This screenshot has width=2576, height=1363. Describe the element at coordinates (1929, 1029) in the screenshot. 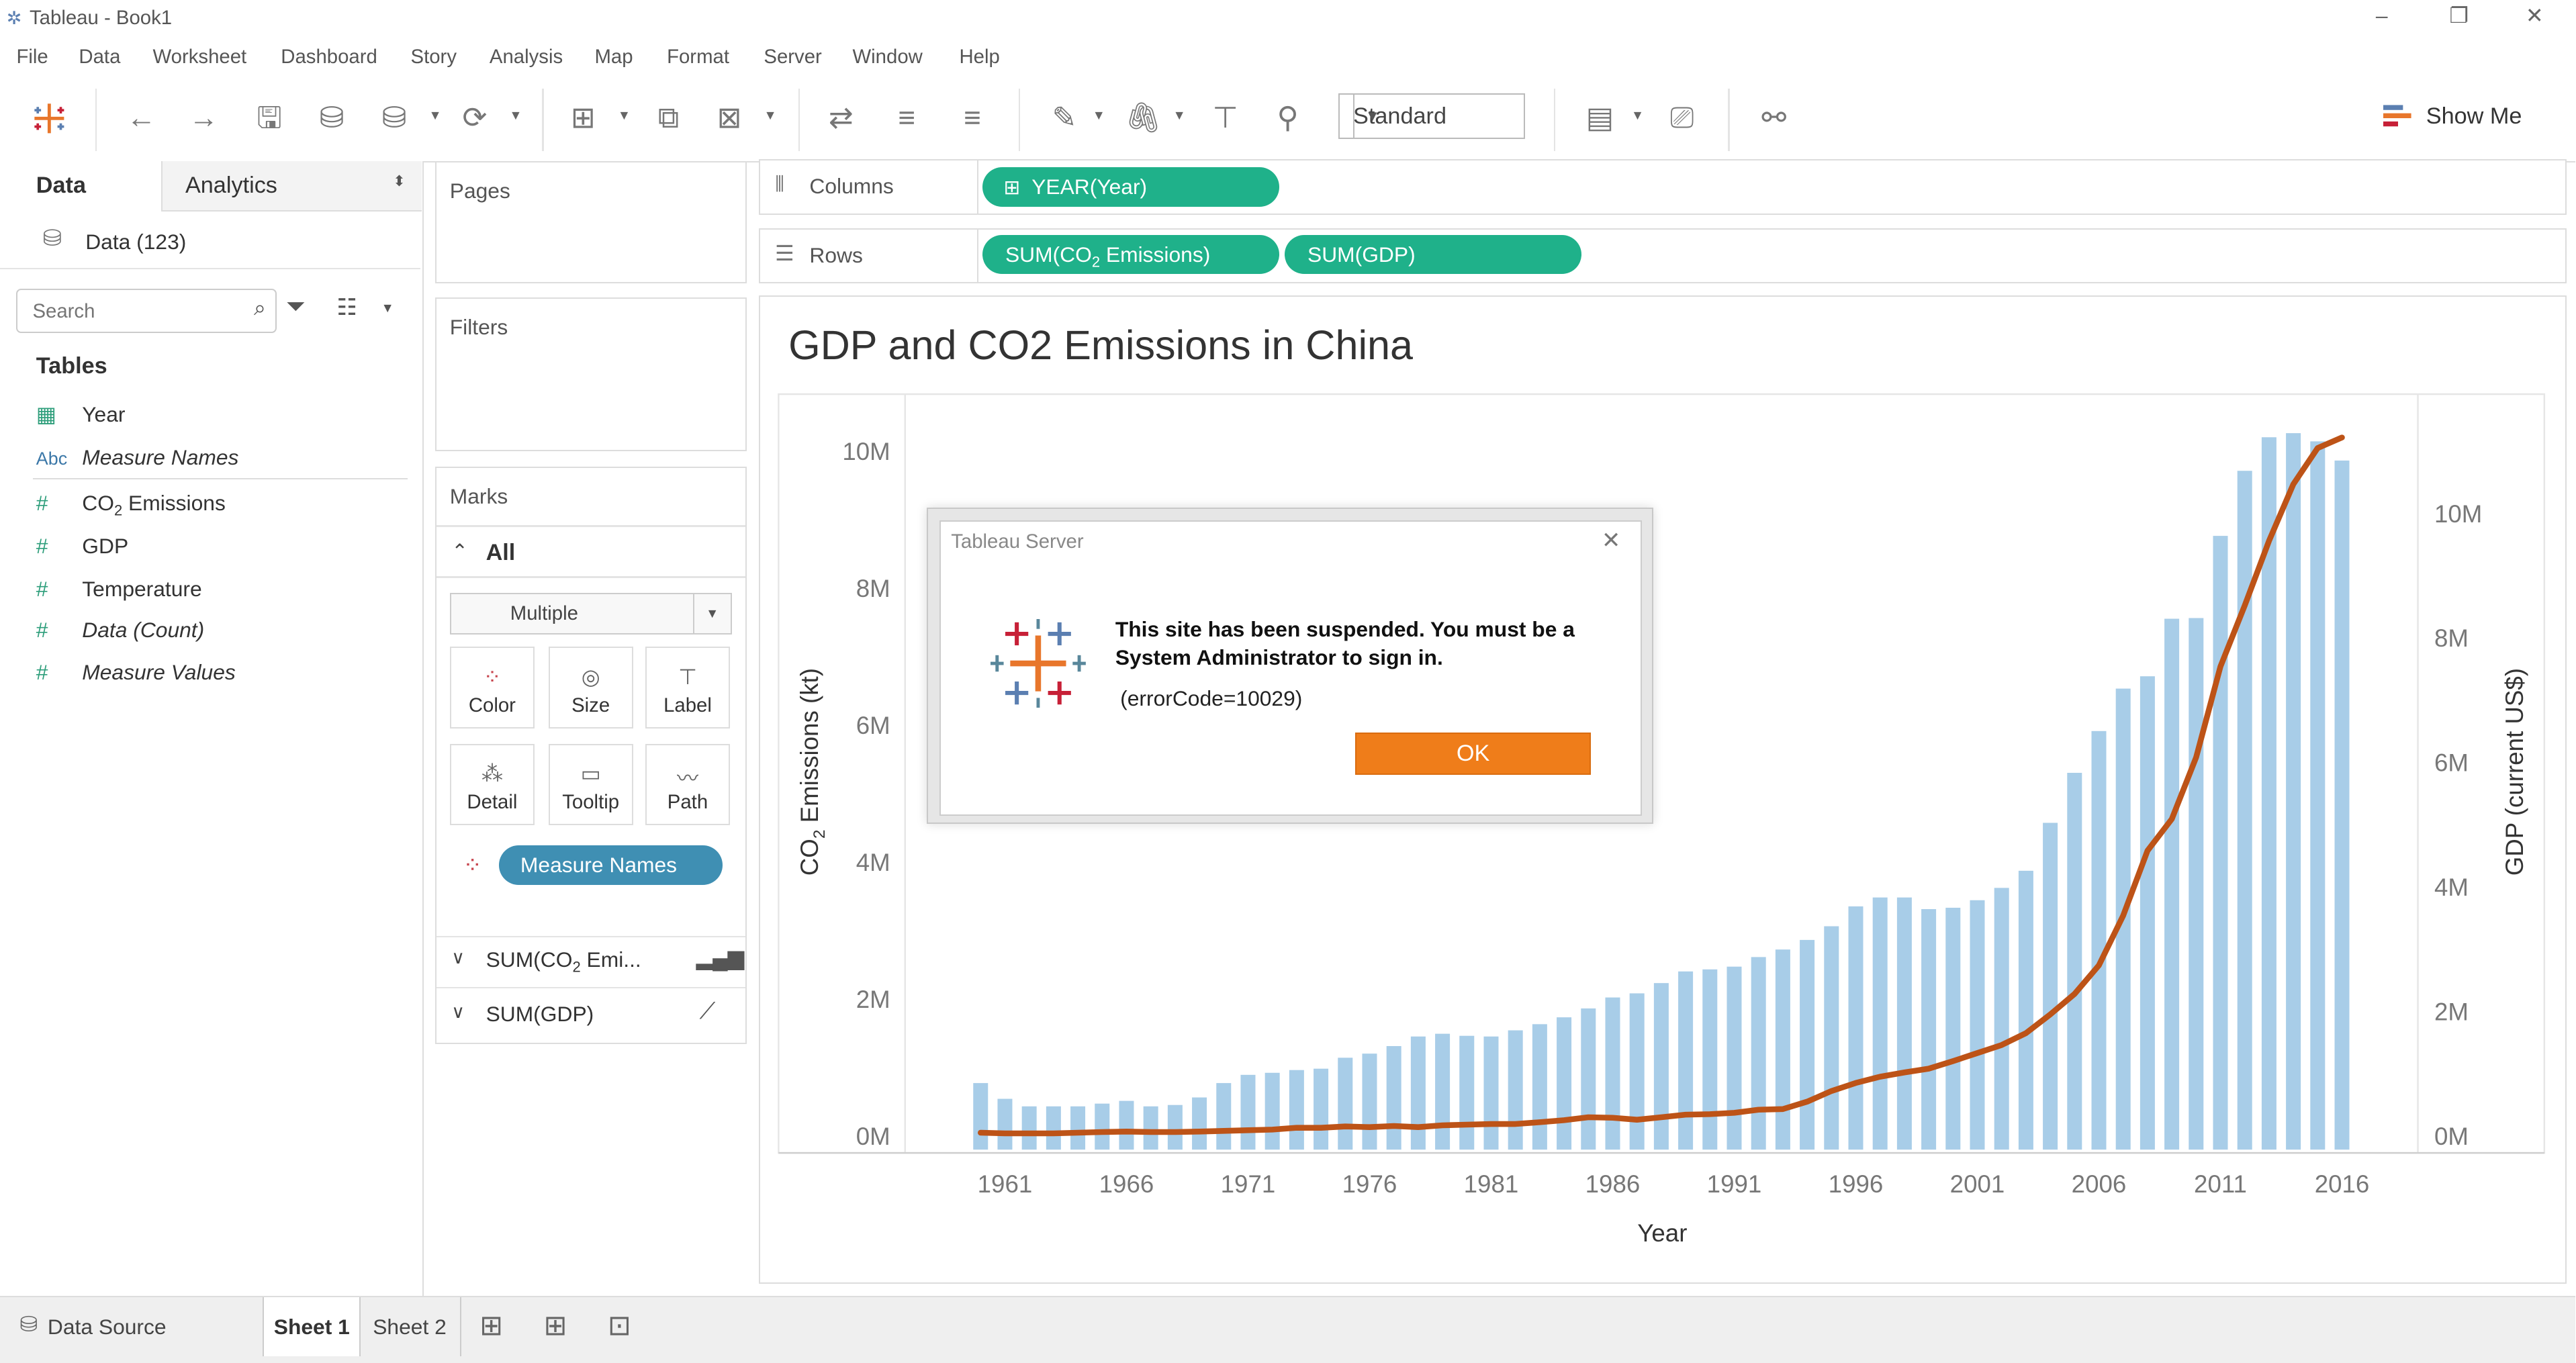

I see `bar-co2-1999` at that location.